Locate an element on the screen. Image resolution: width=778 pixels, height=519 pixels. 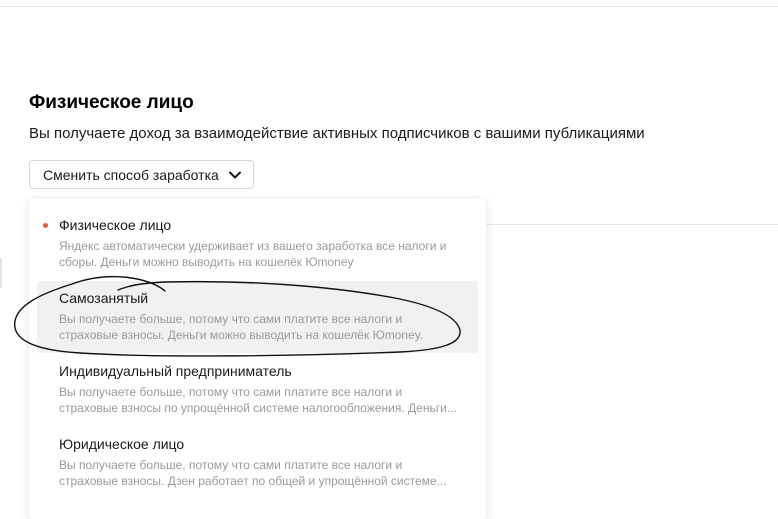
selected-dot-icon is located at coordinates (45, 225).